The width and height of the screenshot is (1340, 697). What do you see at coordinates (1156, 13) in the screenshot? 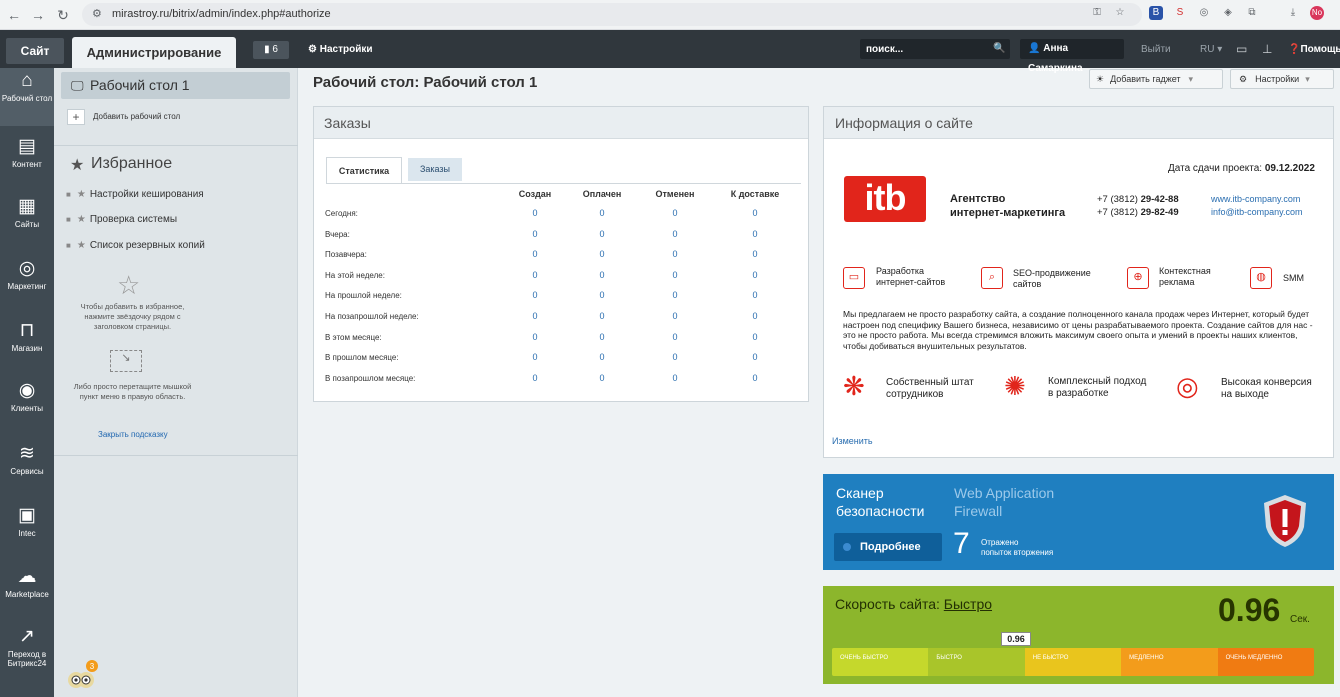
I see `extension-icon: B` at bounding box center [1156, 13].